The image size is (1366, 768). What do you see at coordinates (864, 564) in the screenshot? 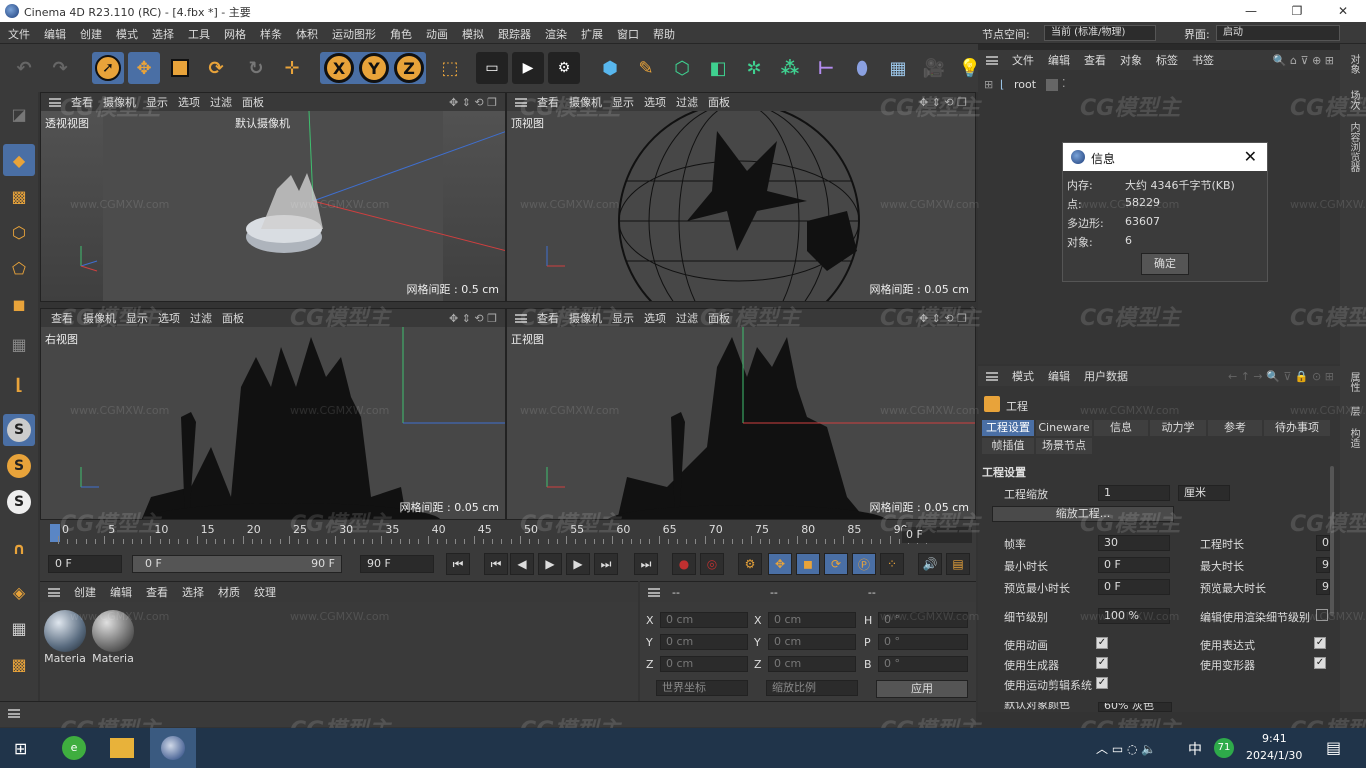
I see `key-parameter-icon: Ⓟ` at bounding box center [864, 564].